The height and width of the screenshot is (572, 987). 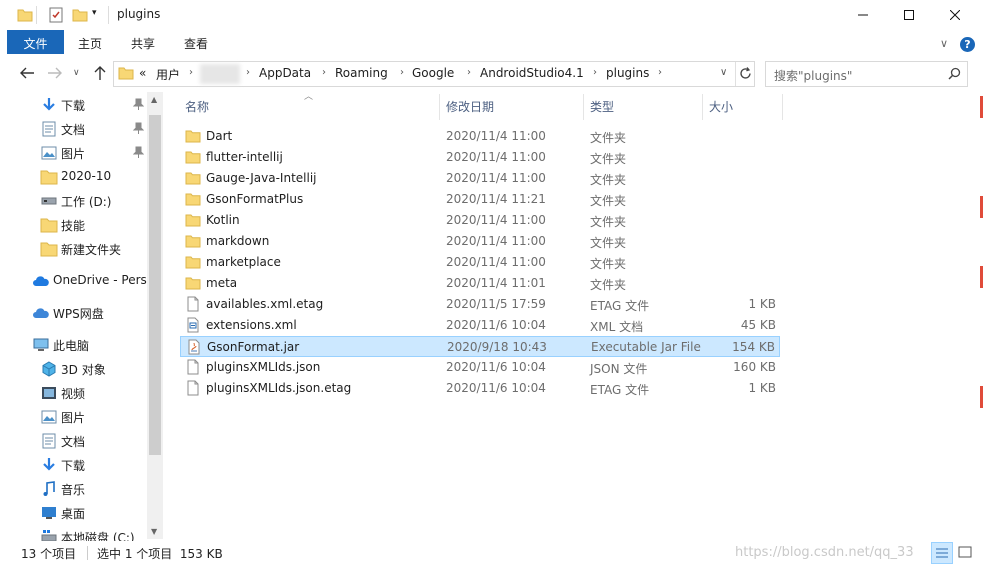 I want to click on breadcrumb-roaming: Roaming, so click(x=361, y=73).